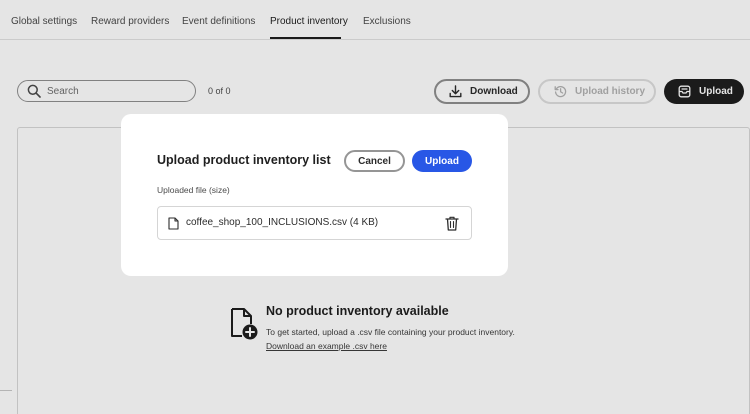 The width and height of the screenshot is (750, 414). I want to click on uploaded-file-row: coffee_shop_100_INCLUSIONS.csv (4 KB), so click(314, 223).